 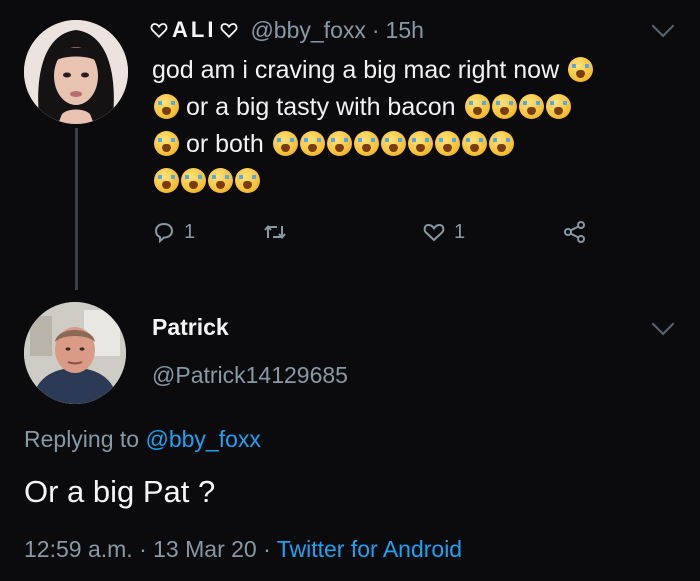 I want to click on share-icon, so click(x=574, y=232).